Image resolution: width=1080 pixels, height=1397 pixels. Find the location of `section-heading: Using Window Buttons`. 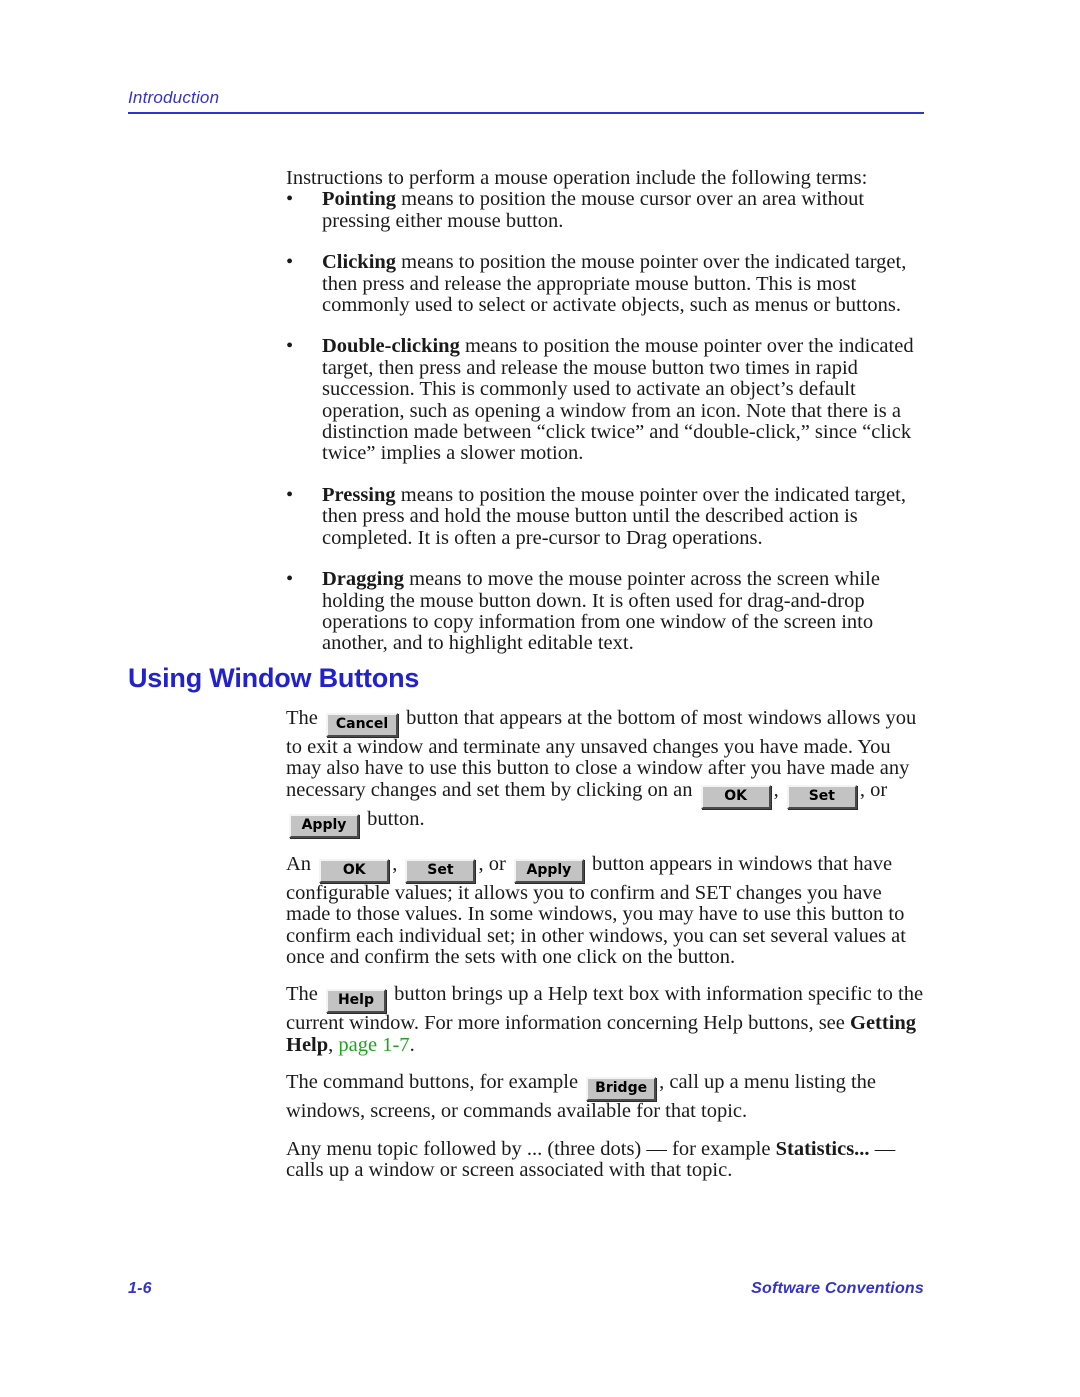

section-heading: Using Window Buttons is located at coordinates (274, 678).